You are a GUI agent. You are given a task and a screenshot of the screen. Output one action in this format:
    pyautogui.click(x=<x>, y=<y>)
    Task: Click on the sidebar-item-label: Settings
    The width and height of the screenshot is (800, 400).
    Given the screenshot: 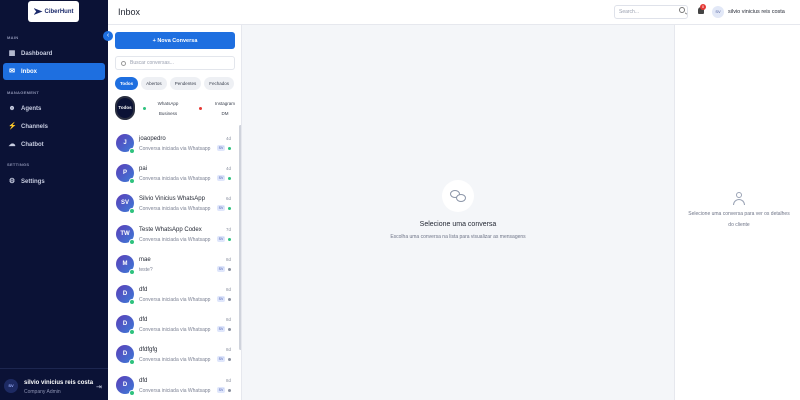 What is the action you would take?
    pyautogui.click(x=33, y=181)
    